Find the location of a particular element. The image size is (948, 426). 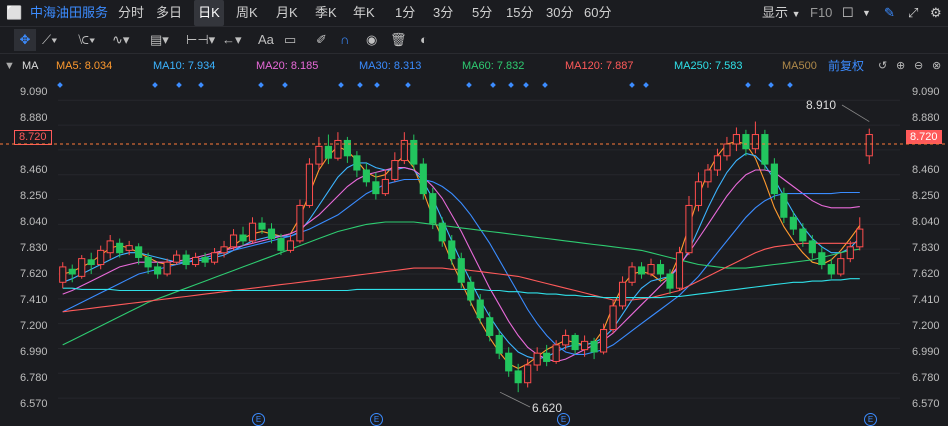

low-price-label: 6.620 is located at coordinates (547, 408).